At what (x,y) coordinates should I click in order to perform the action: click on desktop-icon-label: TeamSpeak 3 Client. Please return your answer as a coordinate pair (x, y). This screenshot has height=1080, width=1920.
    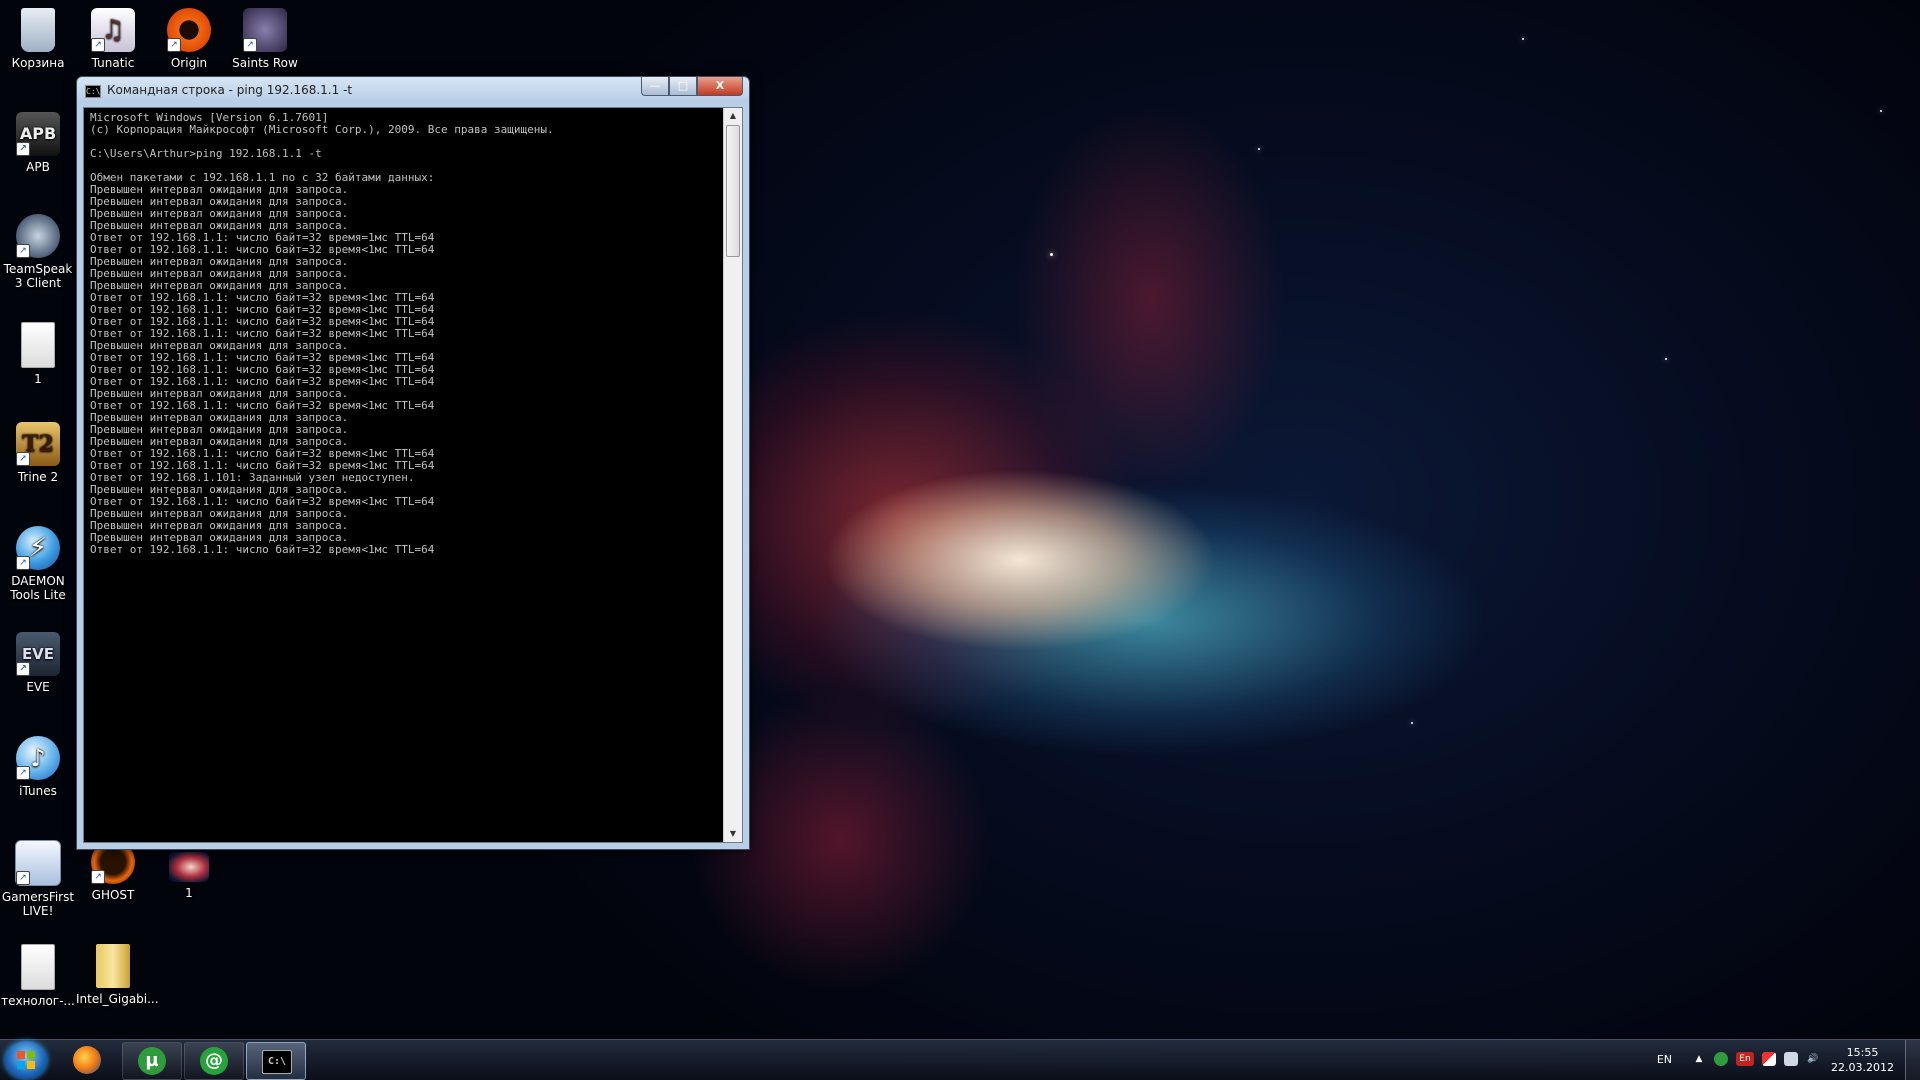
    Looking at the image, I should click on (38, 276).